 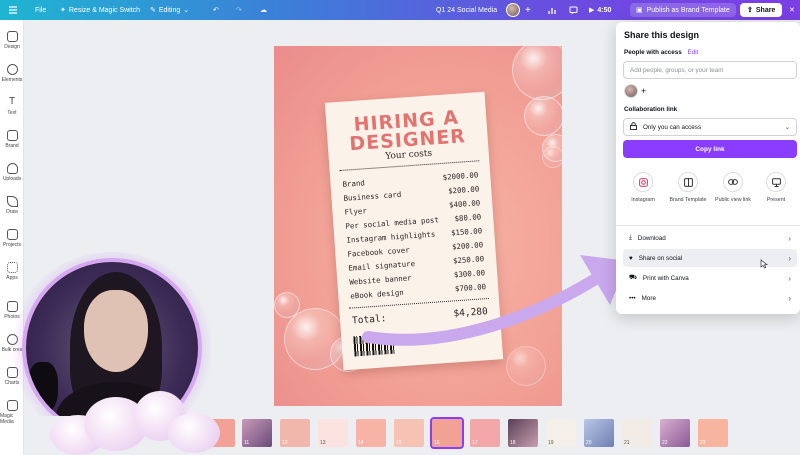 I want to click on page-number: 19, so click(x=551, y=443).